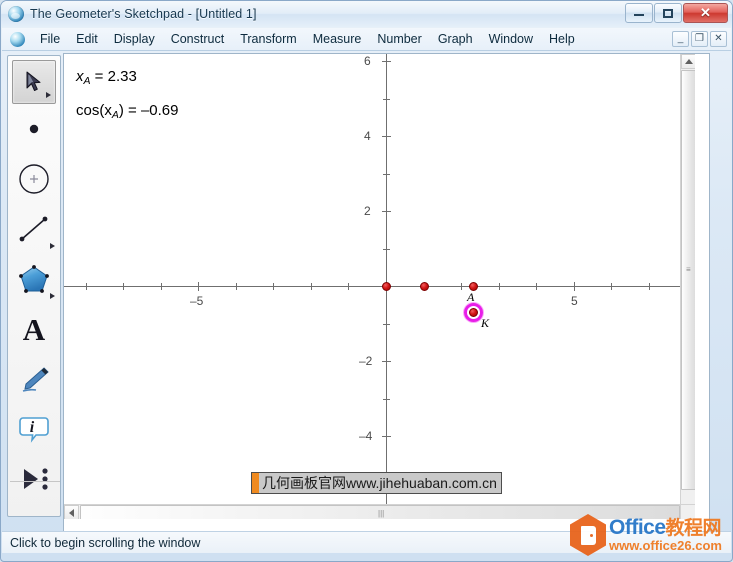 The height and width of the screenshot is (562, 733). Describe the element at coordinates (688, 280) in the screenshot. I see `vertical-scroll-thumb: ≡` at that location.